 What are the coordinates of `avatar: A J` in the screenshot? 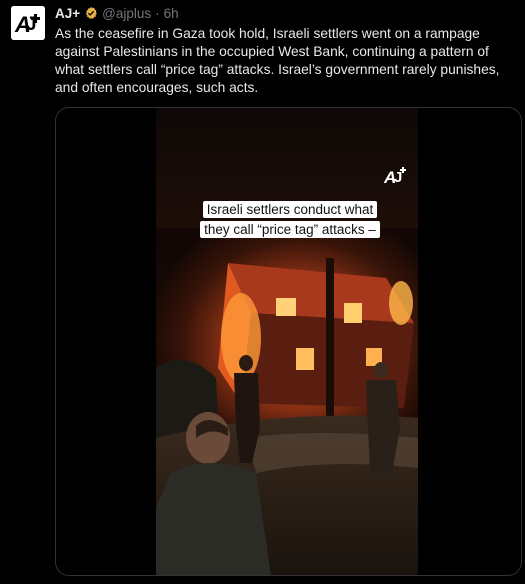 It's located at (28, 23).